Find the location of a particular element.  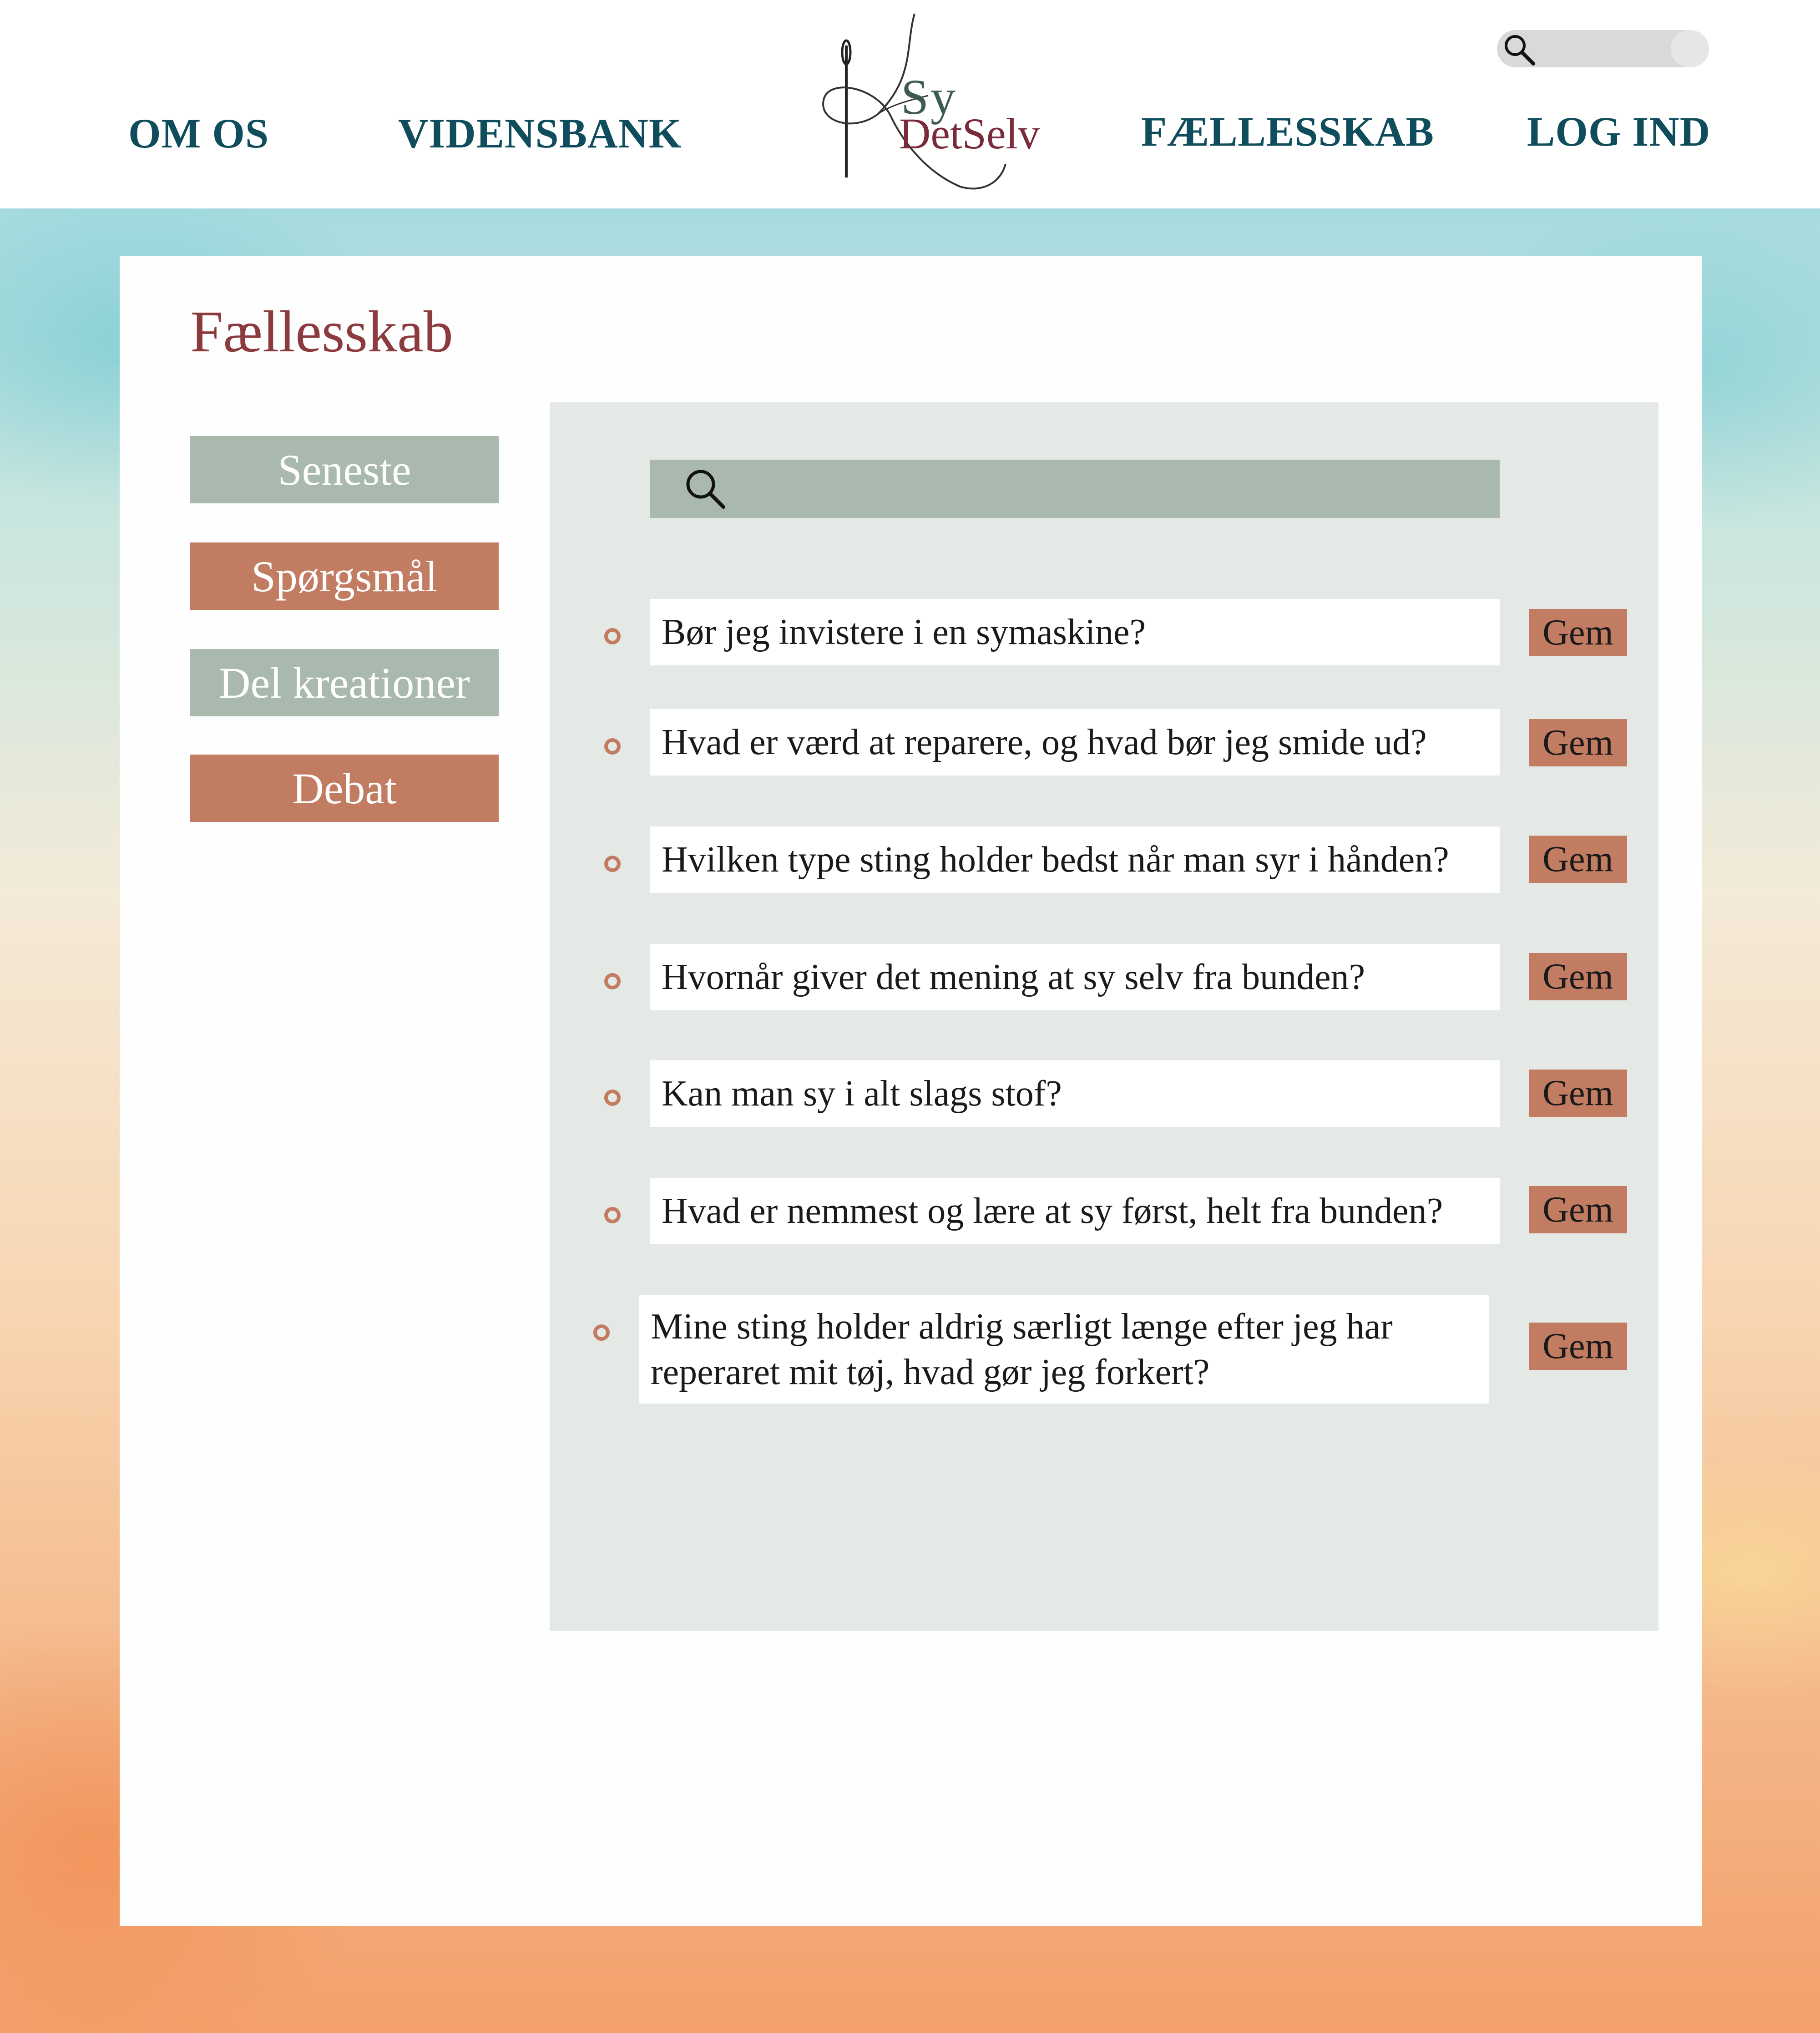

logo: Sy DetSelv is located at coordinates (928, 103).